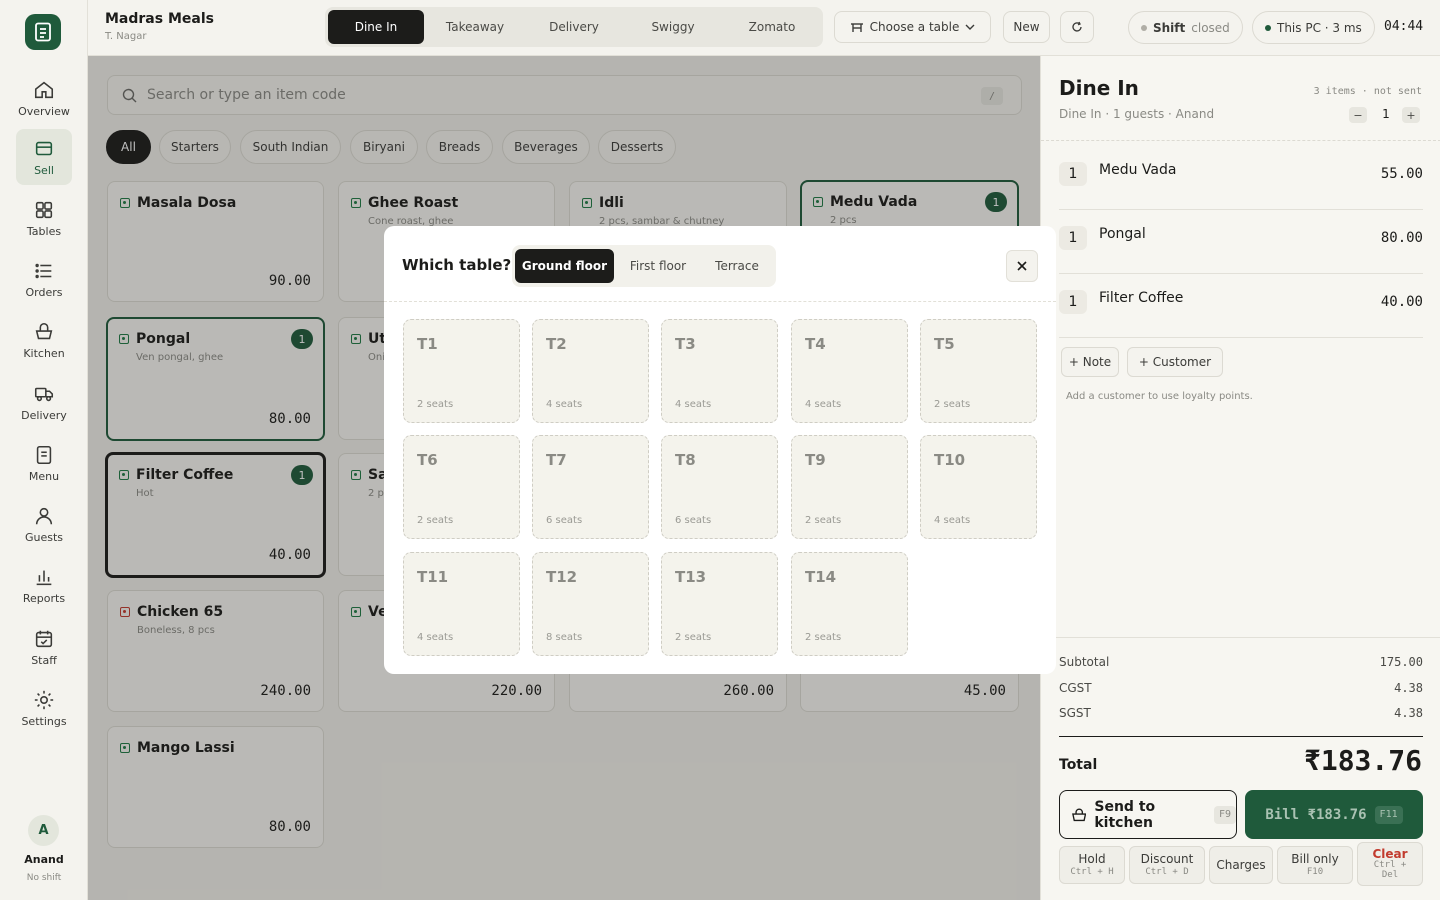 The width and height of the screenshot is (1440, 900). What do you see at coordinates (590, 604) in the screenshot?
I see `table-cell: T12 8 seats` at bounding box center [590, 604].